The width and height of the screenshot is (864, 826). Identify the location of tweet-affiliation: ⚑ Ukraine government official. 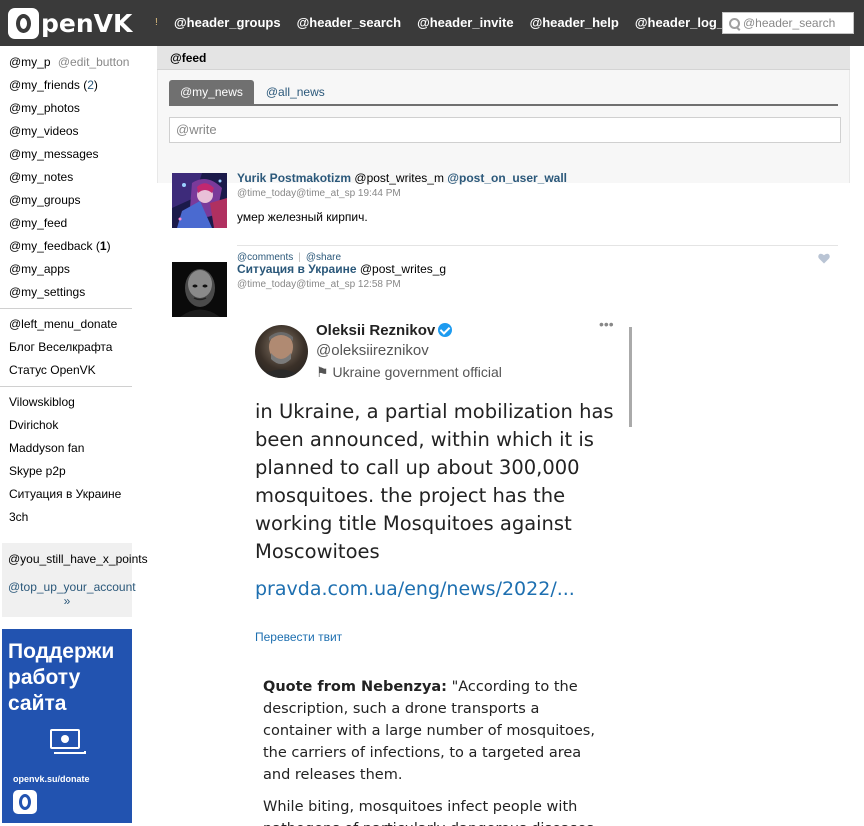
(409, 372).